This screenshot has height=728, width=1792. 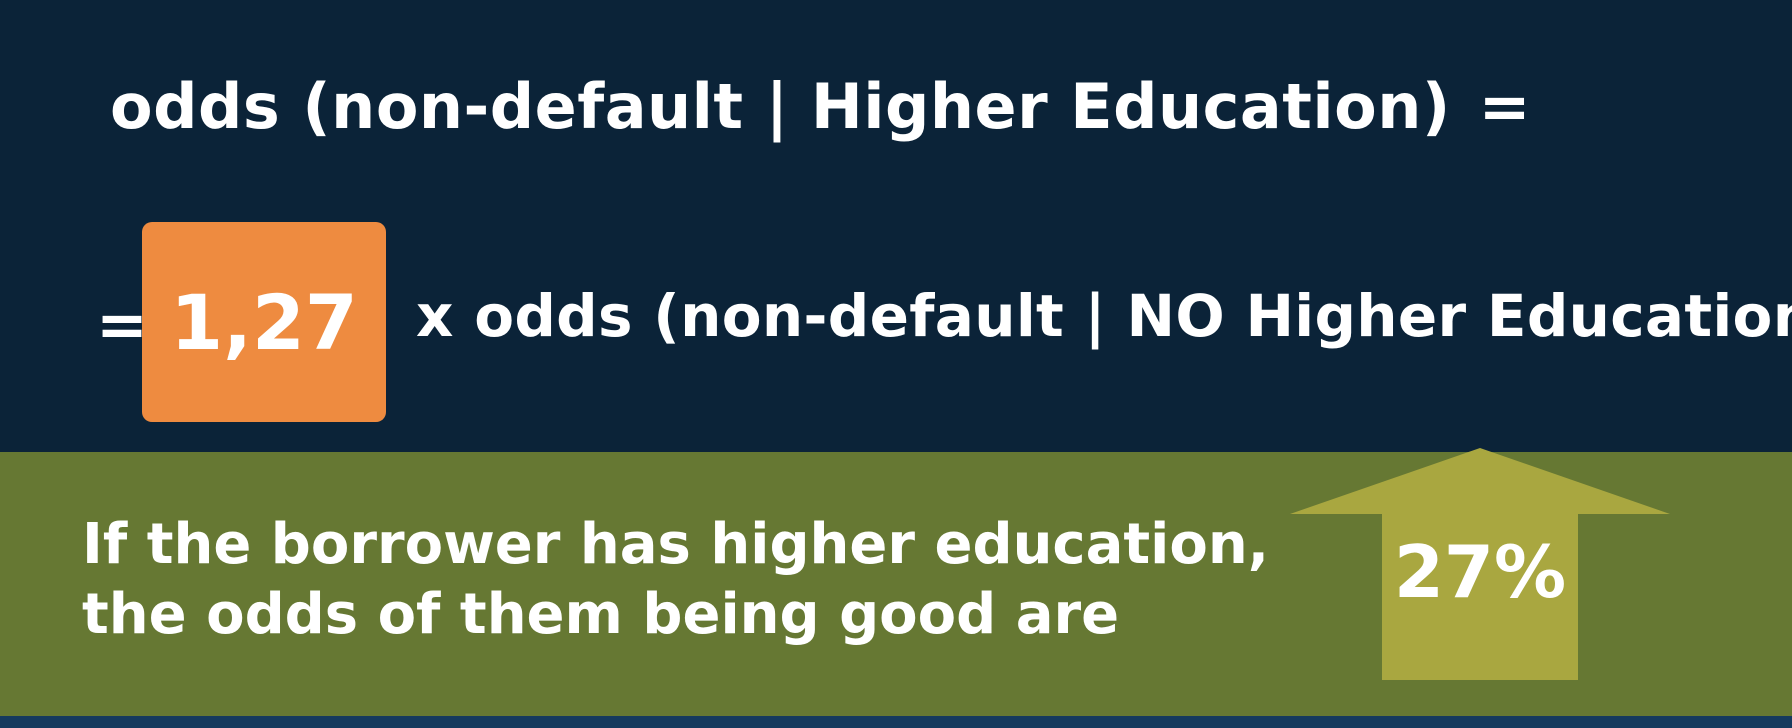 What do you see at coordinates (601, 614) in the screenshot?
I see `interpretation-line-2: the odds of them being good are` at bounding box center [601, 614].